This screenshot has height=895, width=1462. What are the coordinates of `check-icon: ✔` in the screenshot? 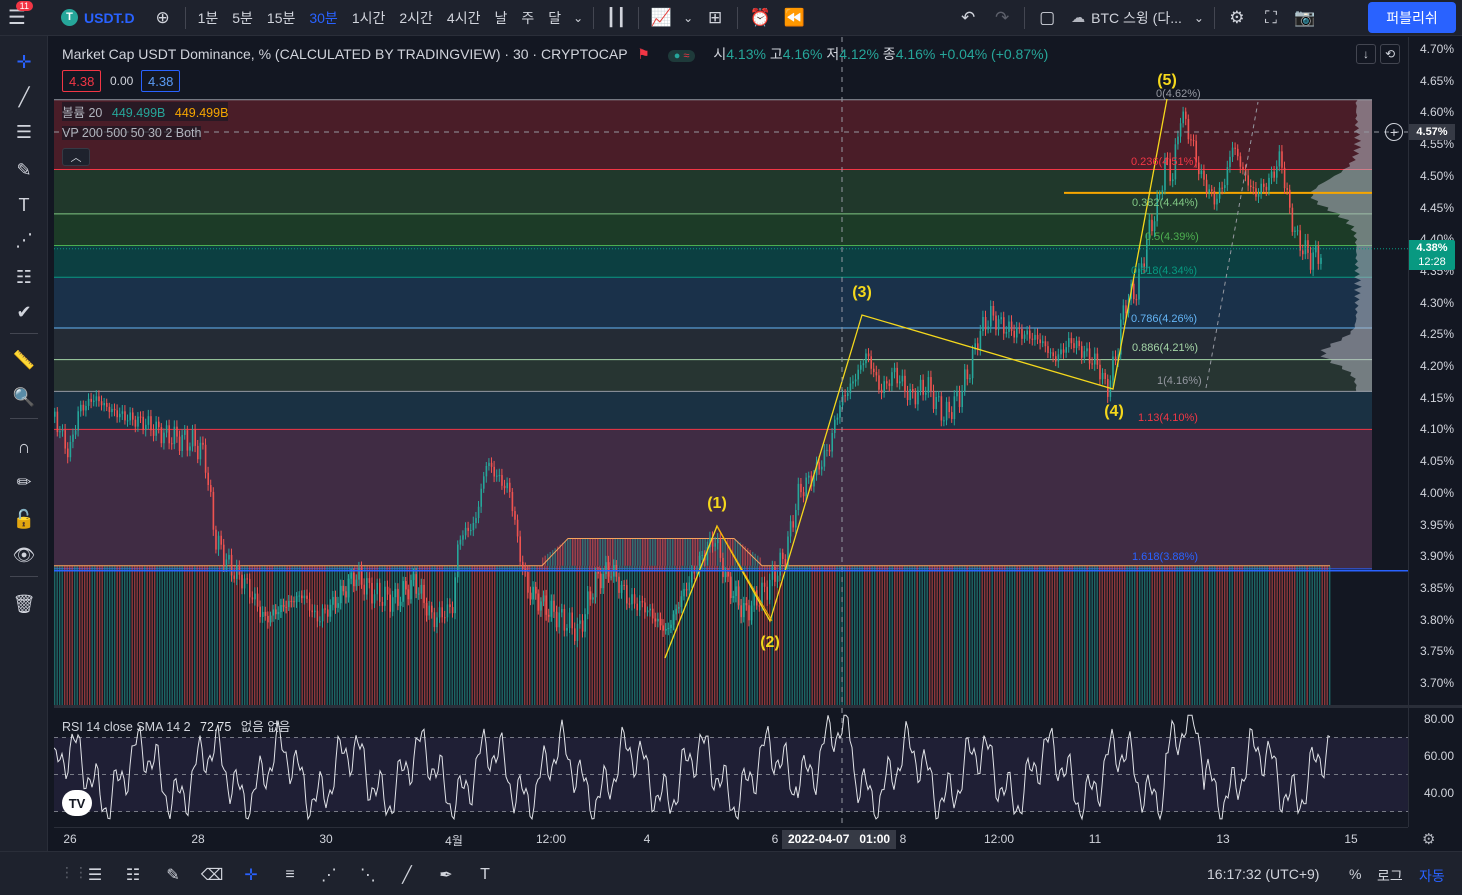 It's located at (24, 312).